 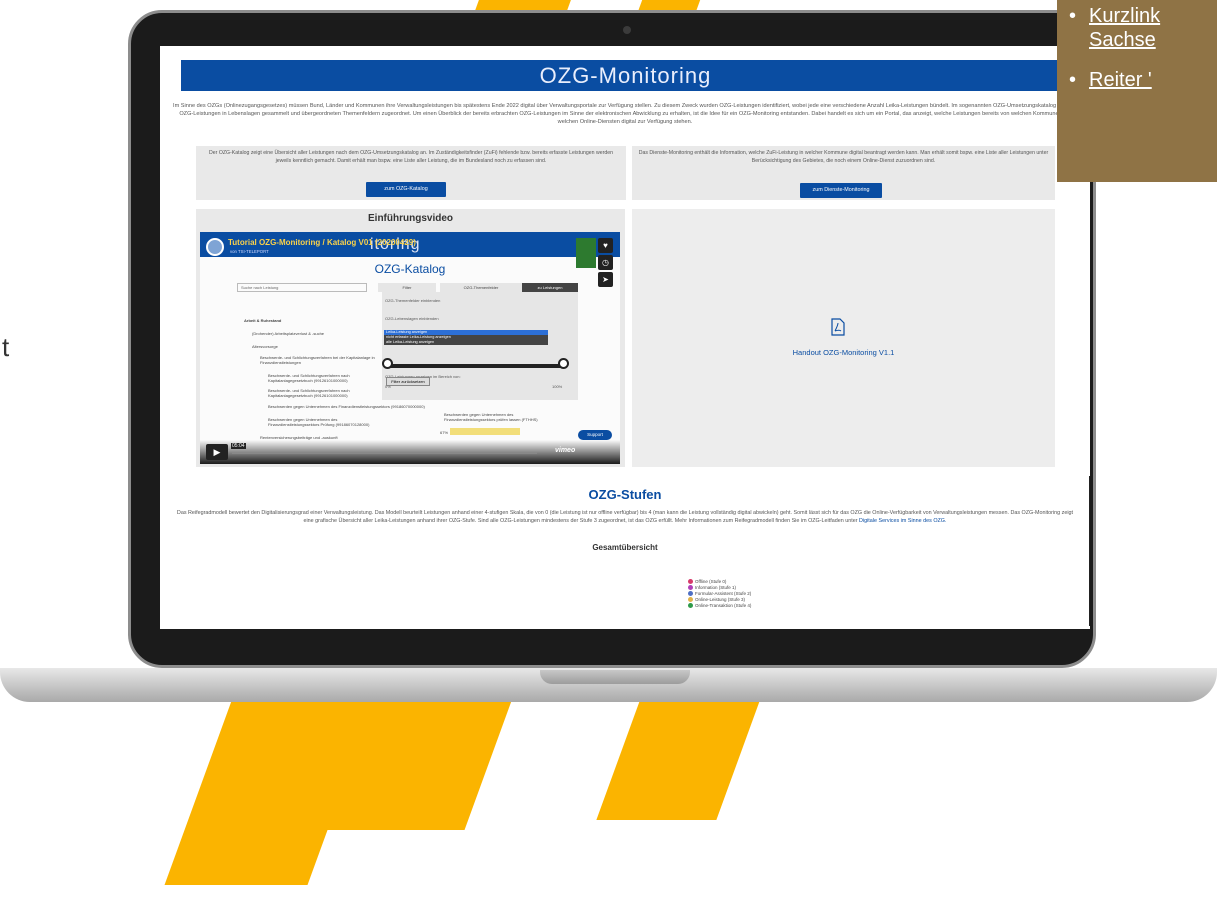 What do you see at coordinates (215, 247) in the screenshot?
I see `avatar` at bounding box center [215, 247].